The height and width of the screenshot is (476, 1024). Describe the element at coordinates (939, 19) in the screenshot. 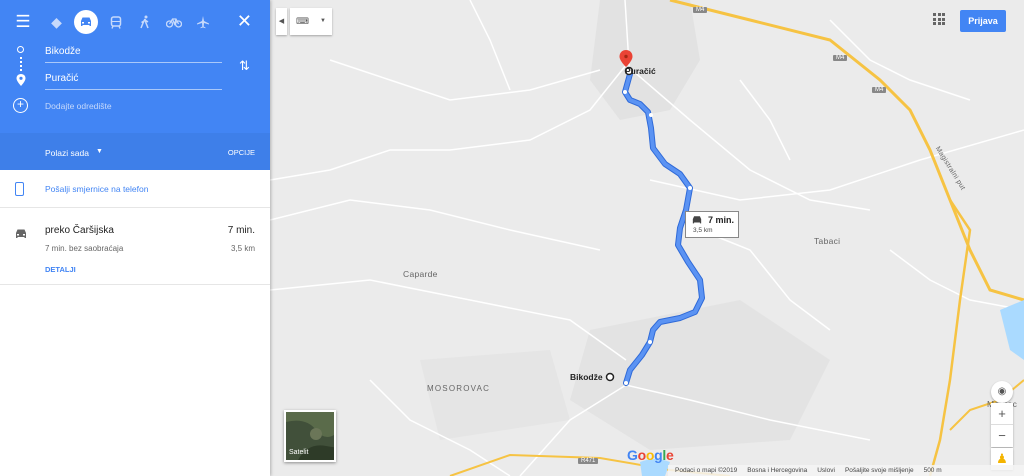

I see `apps-grid-icon` at that location.